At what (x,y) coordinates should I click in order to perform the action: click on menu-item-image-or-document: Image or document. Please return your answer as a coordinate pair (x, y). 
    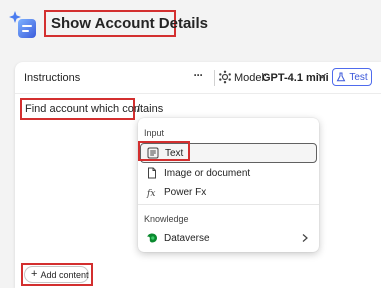
    Looking at the image, I should click on (228, 173).